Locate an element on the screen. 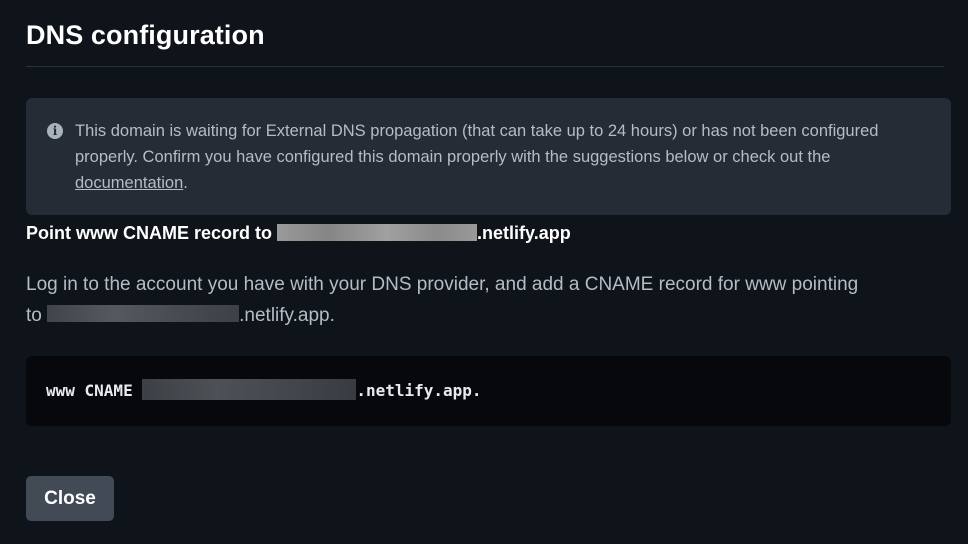 The image size is (968, 544). dns-record-code-block: www CNAME .netlify.app. is located at coordinates (488, 391).